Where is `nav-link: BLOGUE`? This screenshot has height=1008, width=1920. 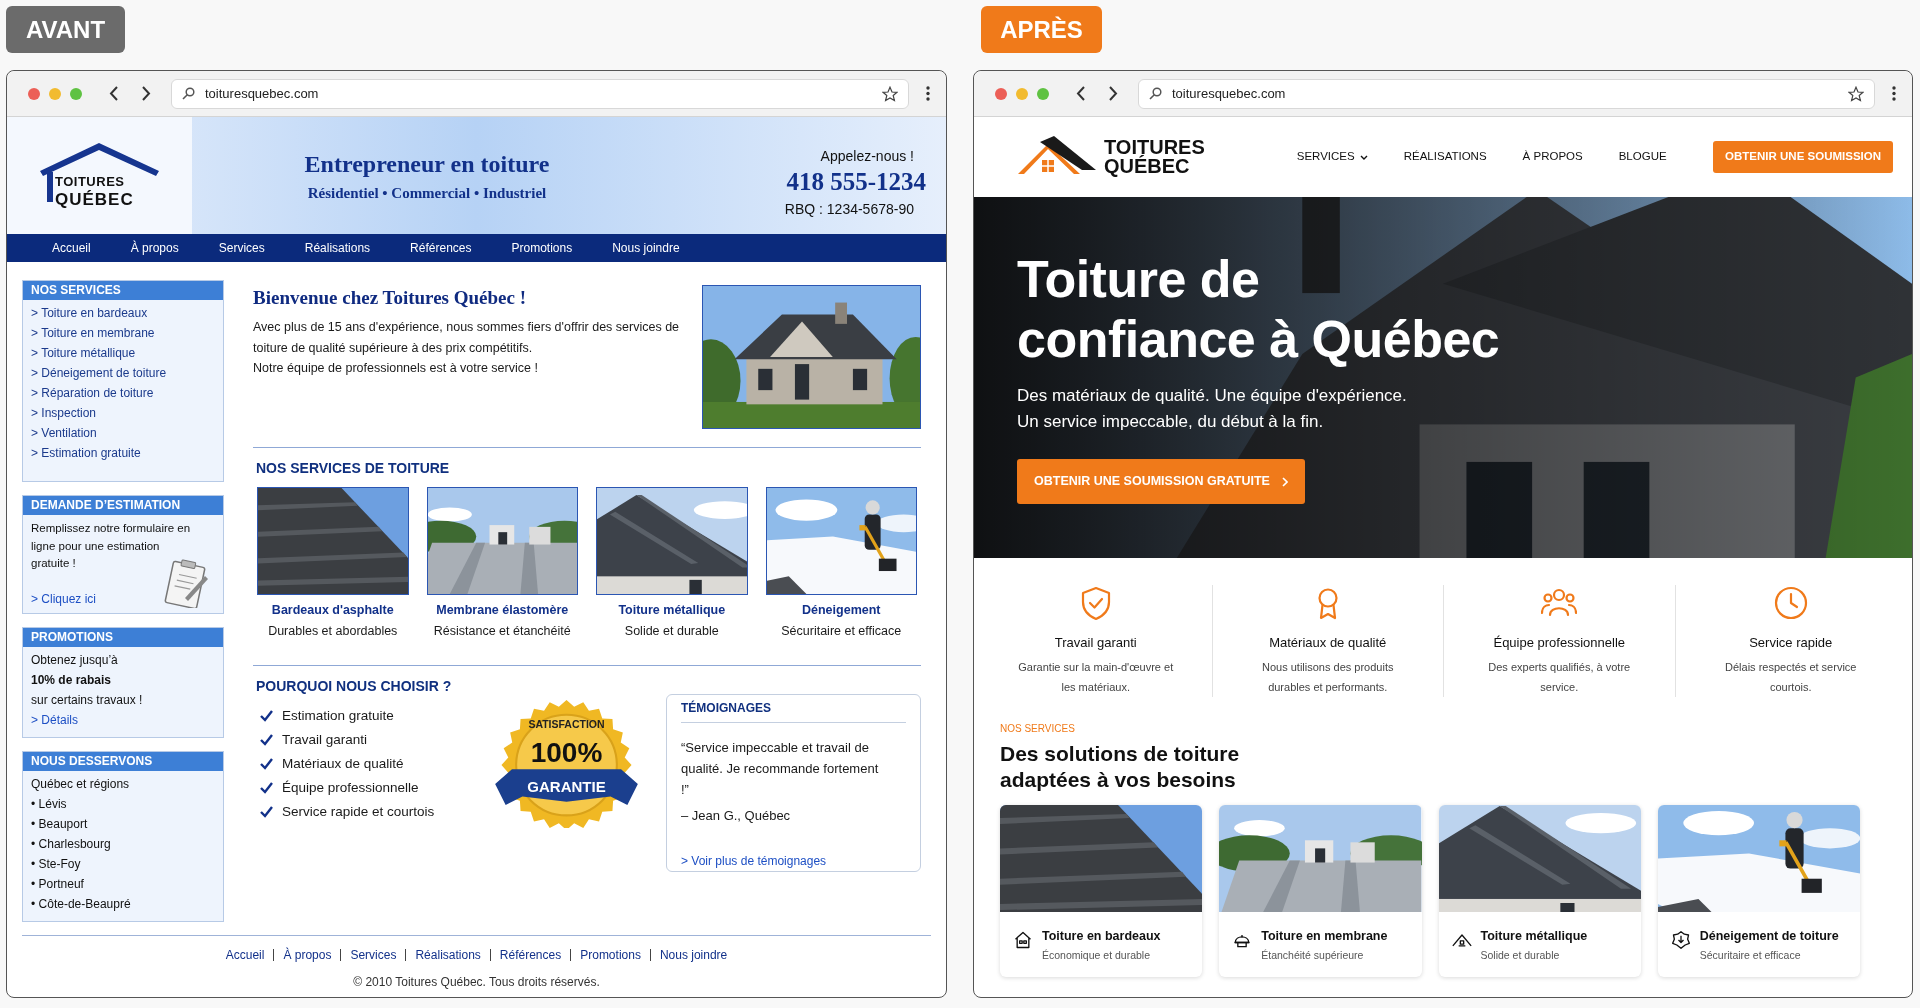
nav-link: BLOGUE is located at coordinates (1642, 157).